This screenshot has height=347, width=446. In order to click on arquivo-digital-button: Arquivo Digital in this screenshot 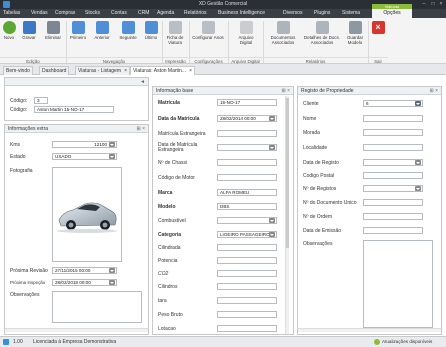, I will do `click(246, 33)`.